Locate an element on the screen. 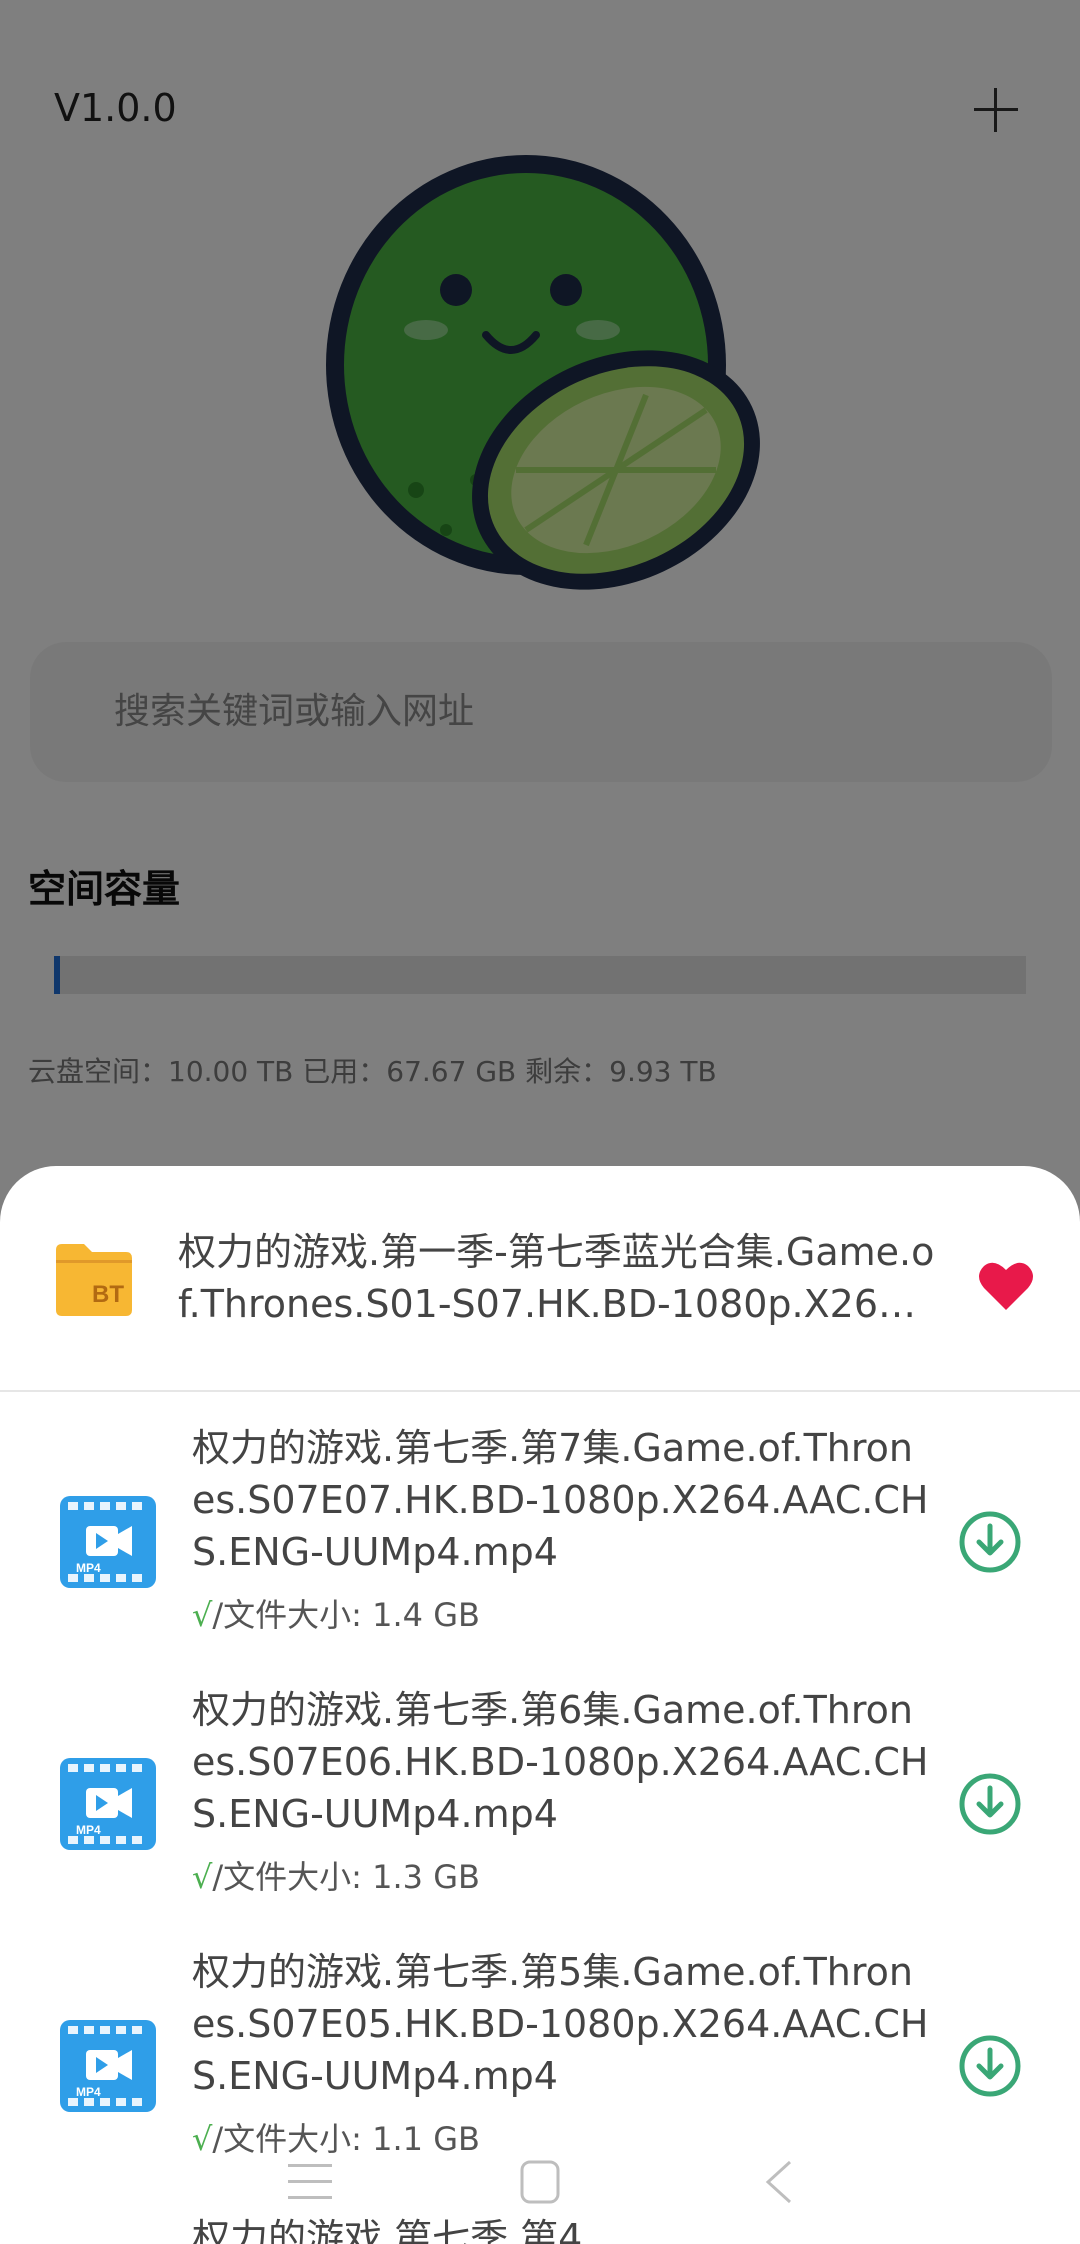  file-size: √/文件大小: 1.4 GB is located at coordinates (336, 1613).